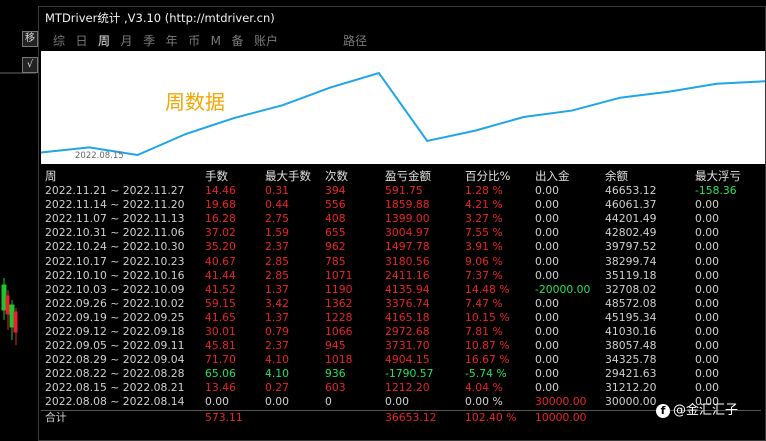  Describe the element at coordinates (716, 191) in the screenshot. I see `cell-max-float-loss: -158.36` at that location.